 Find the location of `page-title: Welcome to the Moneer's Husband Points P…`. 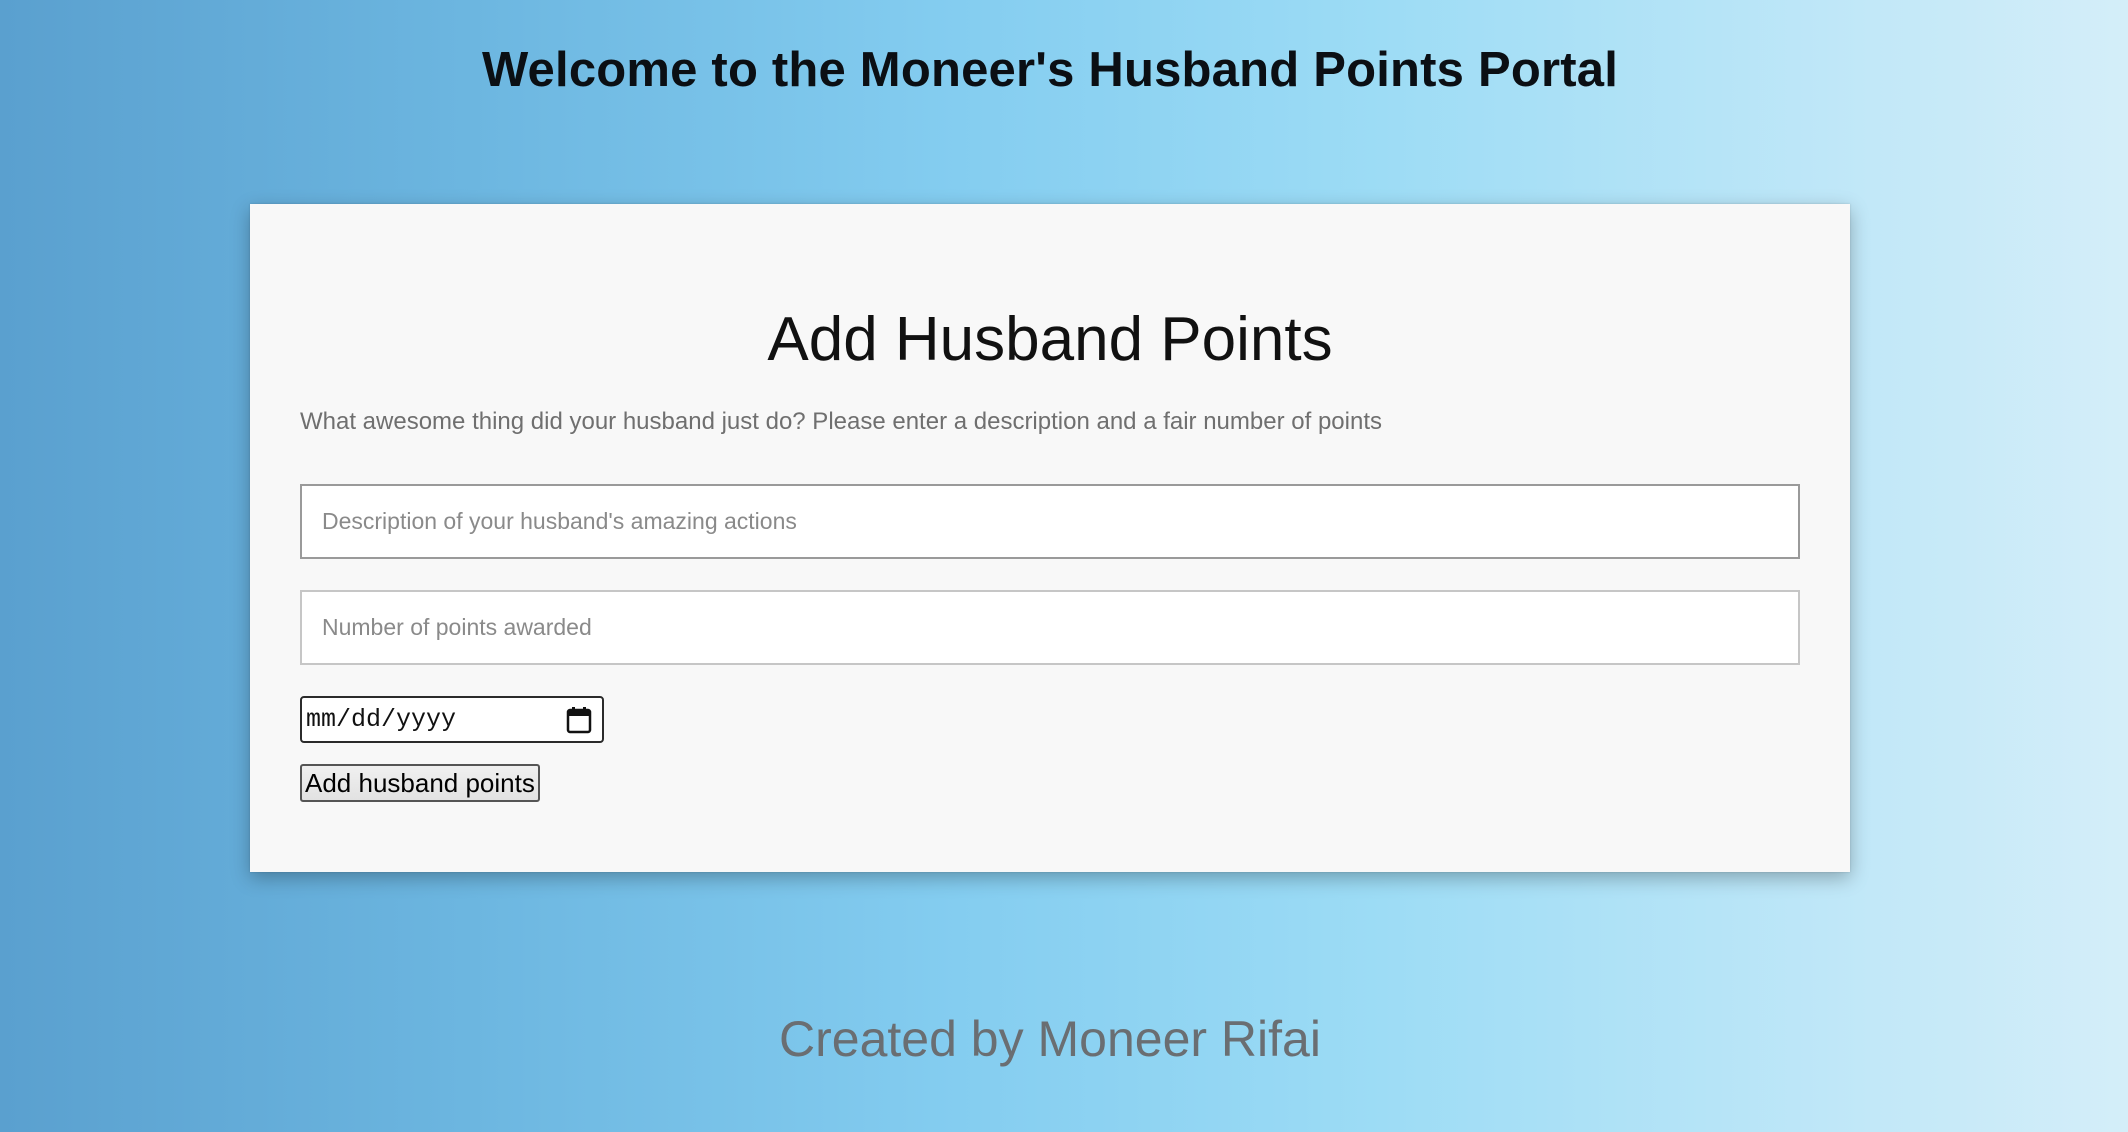

page-title: Welcome to the Moneer's Husband Points P… is located at coordinates (1050, 70).